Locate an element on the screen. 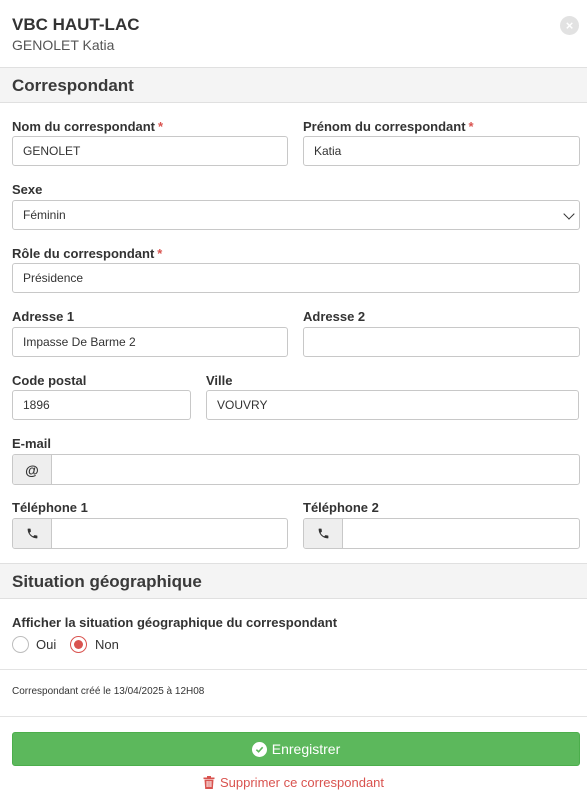 This screenshot has width=587, height=803. tel1-addon is located at coordinates (32, 533).